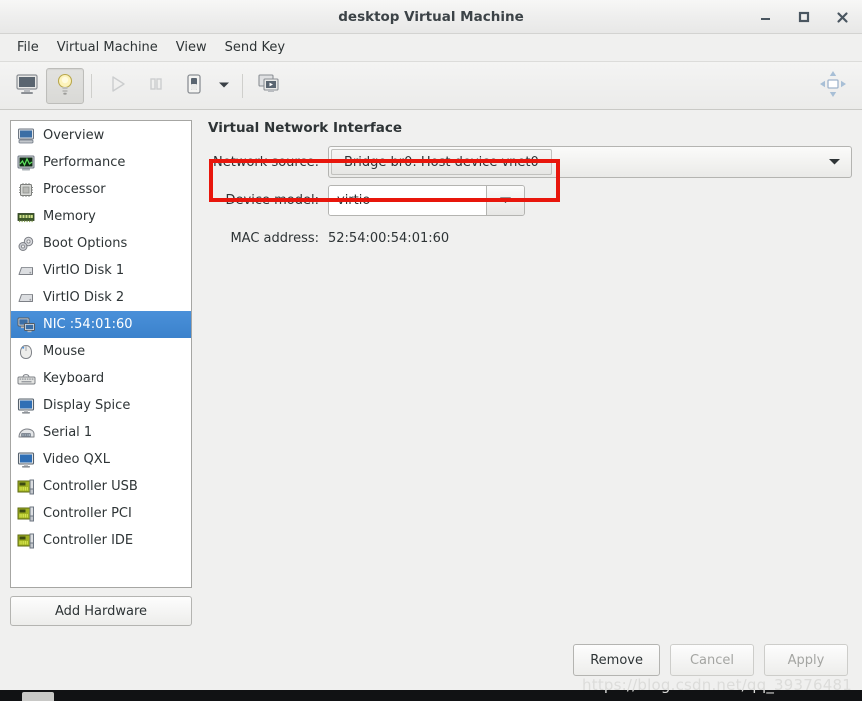 This screenshot has height=701, width=862. What do you see at coordinates (28, 47) in the screenshot?
I see `menu-file: File` at bounding box center [28, 47].